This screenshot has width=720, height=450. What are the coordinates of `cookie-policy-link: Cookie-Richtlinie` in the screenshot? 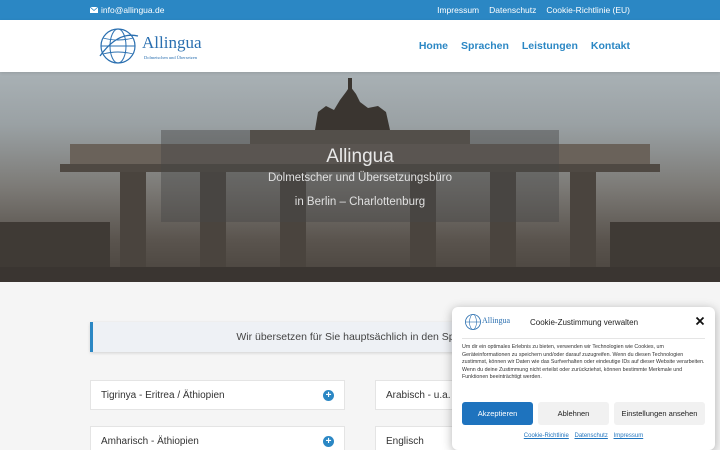 It's located at (546, 436).